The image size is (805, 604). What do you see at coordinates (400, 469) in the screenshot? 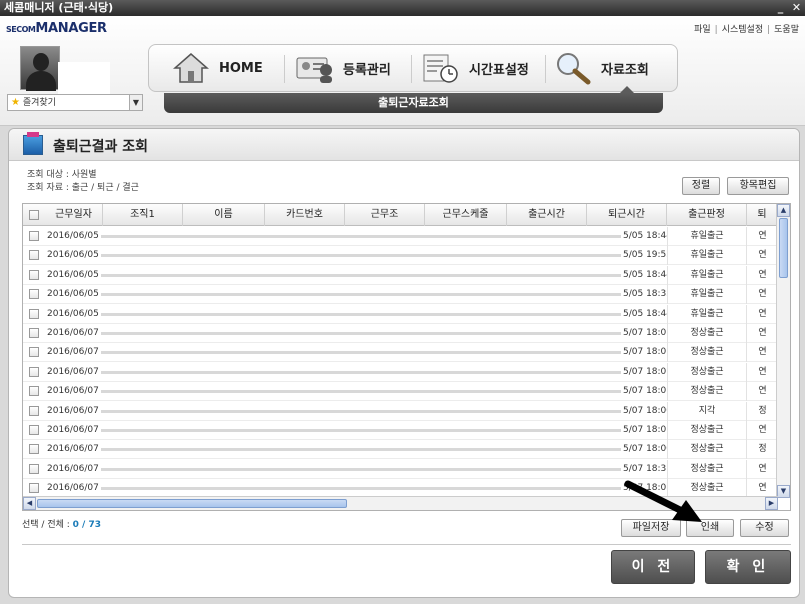
I see `table-row: 2016/06/07 5/07 18:37정상출근 연` at bounding box center [400, 469].